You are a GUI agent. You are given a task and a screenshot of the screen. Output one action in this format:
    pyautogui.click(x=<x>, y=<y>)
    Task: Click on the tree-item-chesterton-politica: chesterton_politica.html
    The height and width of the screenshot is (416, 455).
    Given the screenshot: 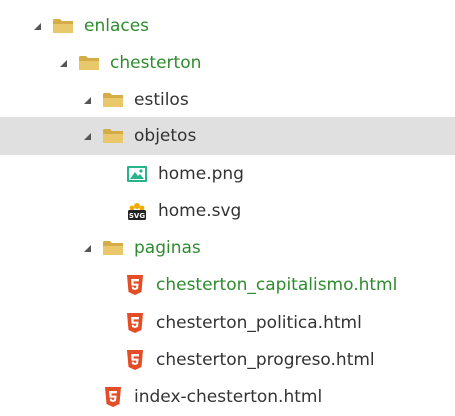 What is the action you would take?
    pyautogui.click(x=227, y=323)
    